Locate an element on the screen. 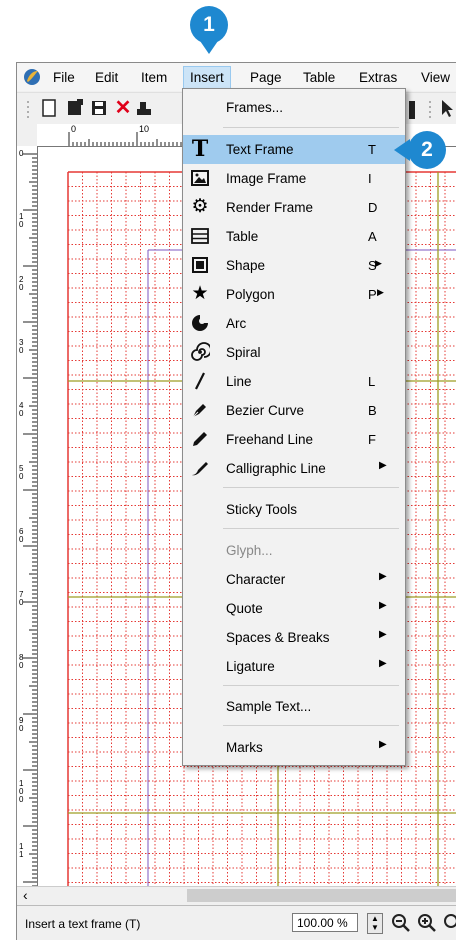 The height and width of the screenshot is (940, 456). render-frame-icon: ⚙ is located at coordinates (200, 206).